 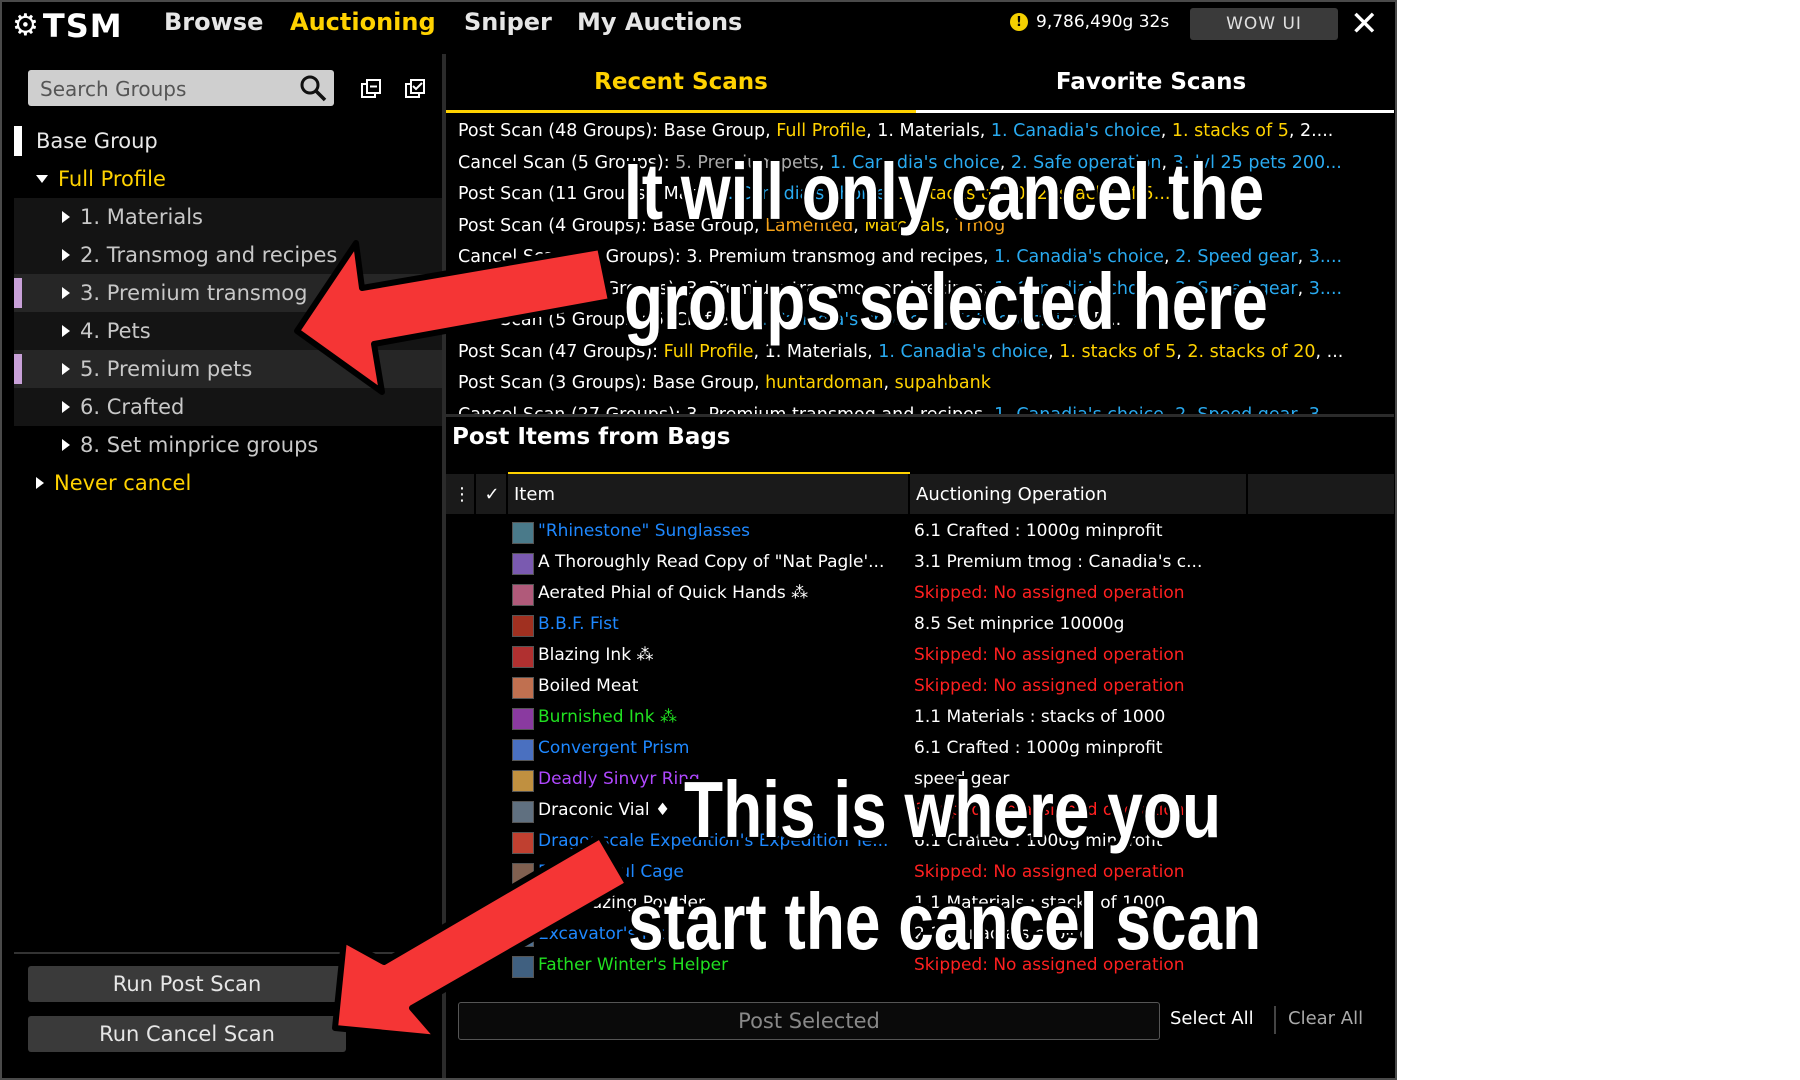 I want to click on clear-all-button: Clear All, so click(x=1325, y=1018).